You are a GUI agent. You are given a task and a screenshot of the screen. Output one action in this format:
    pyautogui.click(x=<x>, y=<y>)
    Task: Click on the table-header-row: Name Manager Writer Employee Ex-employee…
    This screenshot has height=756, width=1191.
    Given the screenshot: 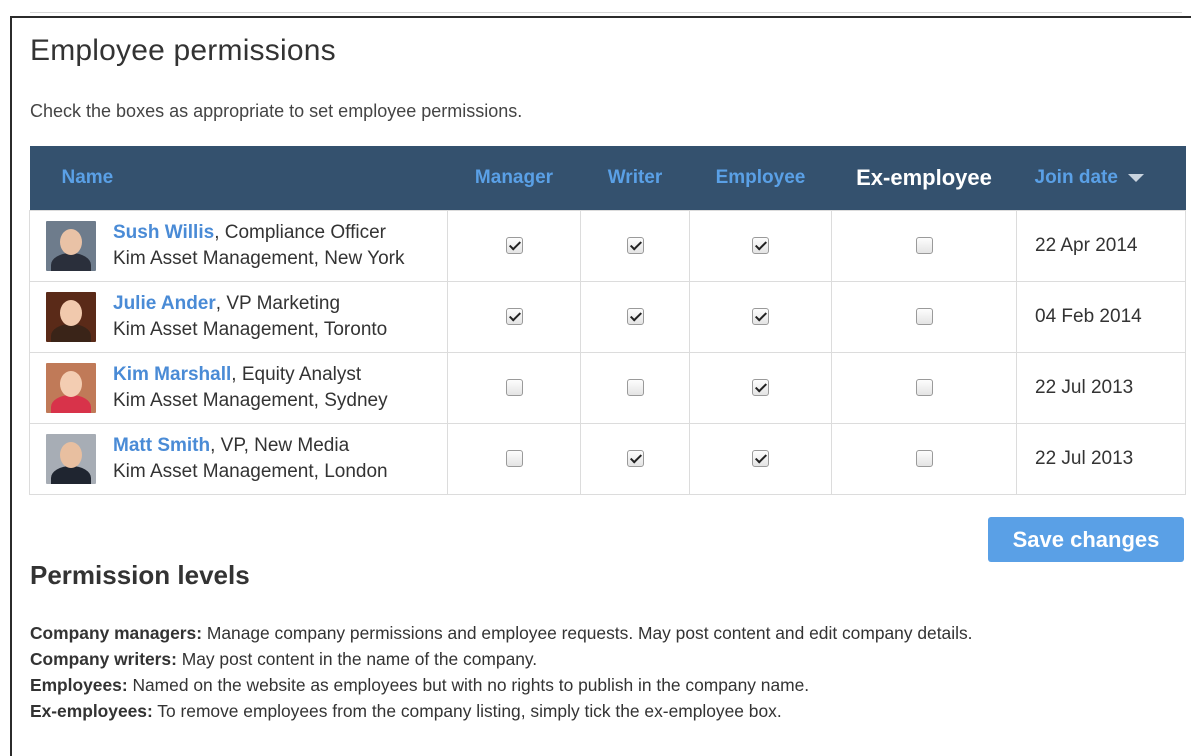 What is the action you would take?
    pyautogui.click(x=607, y=178)
    